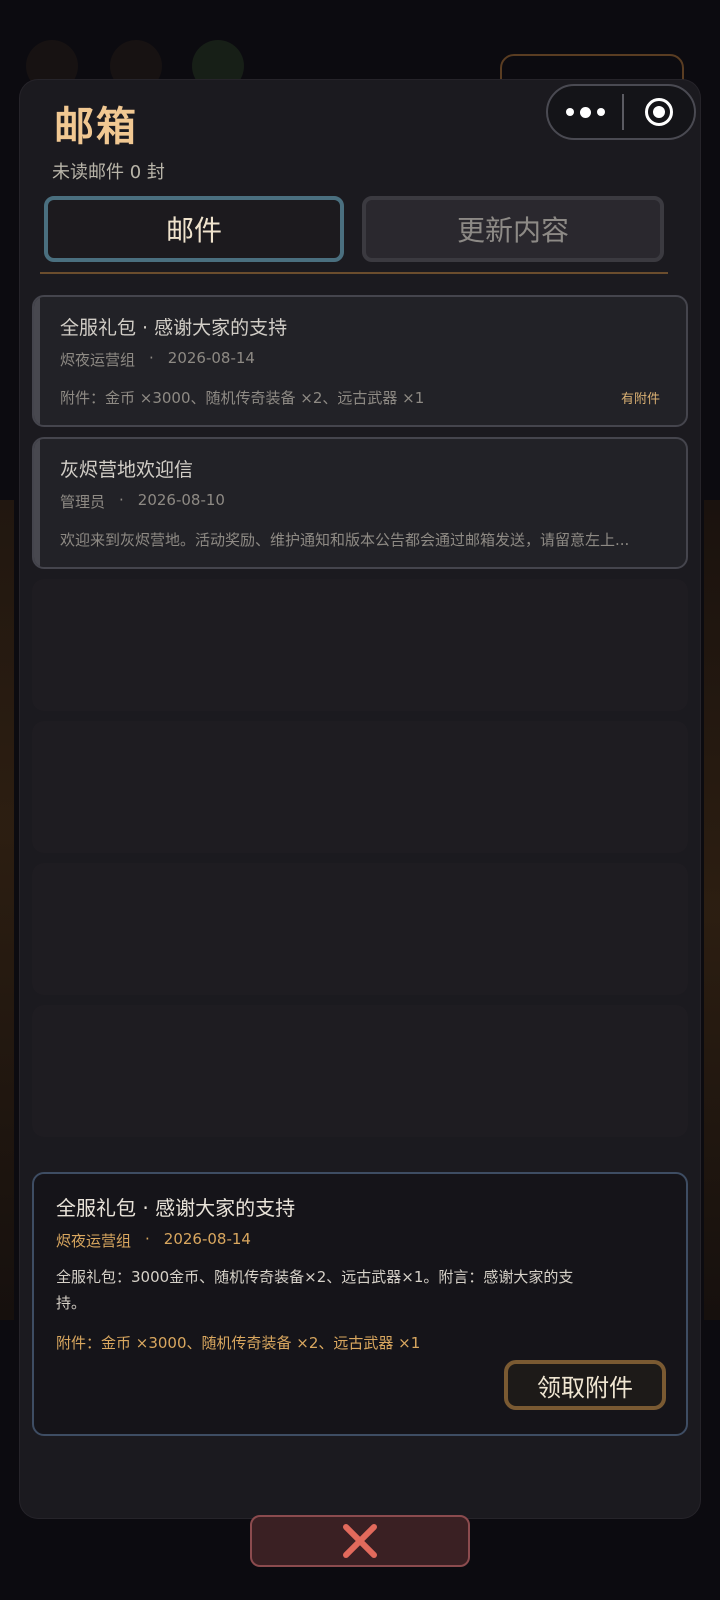 The height and width of the screenshot is (1600, 720). What do you see at coordinates (194, 229) in the screenshot?
I see `tab-mail: 邮件` at bounding box center [194, 229].